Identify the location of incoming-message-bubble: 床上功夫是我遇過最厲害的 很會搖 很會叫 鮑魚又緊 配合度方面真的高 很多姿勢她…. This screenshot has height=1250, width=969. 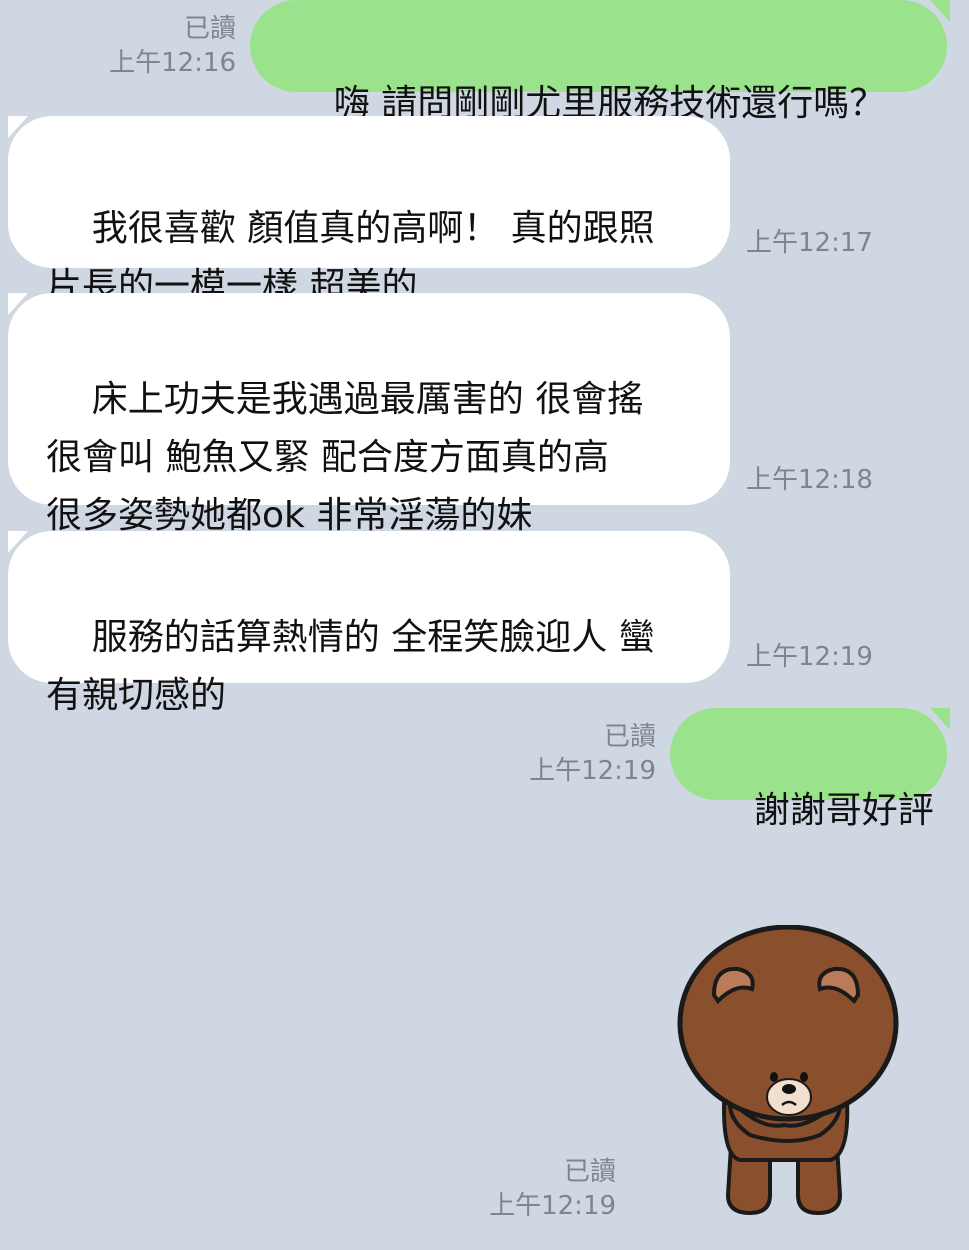
(369, 414).